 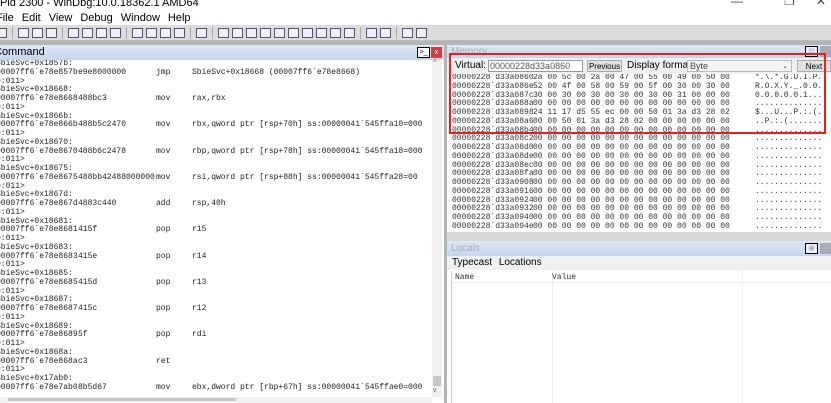 What do you see at coordinates (96, 18) in the screenshot?
I see `menu-debug: Debug` at bounding box center [96, 18].